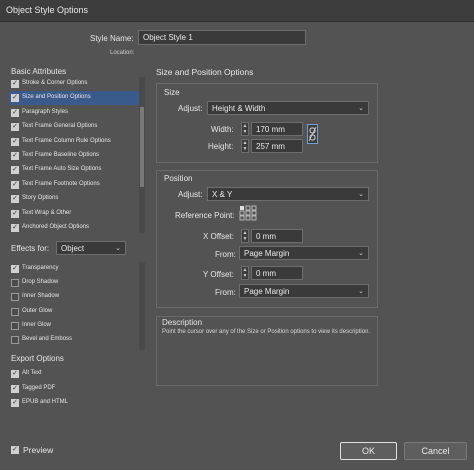  I want to click on export-options-list: ✓ Alt Text ✓ Tagged PDF ✓ EPUB and HTML, so click(77, 391).